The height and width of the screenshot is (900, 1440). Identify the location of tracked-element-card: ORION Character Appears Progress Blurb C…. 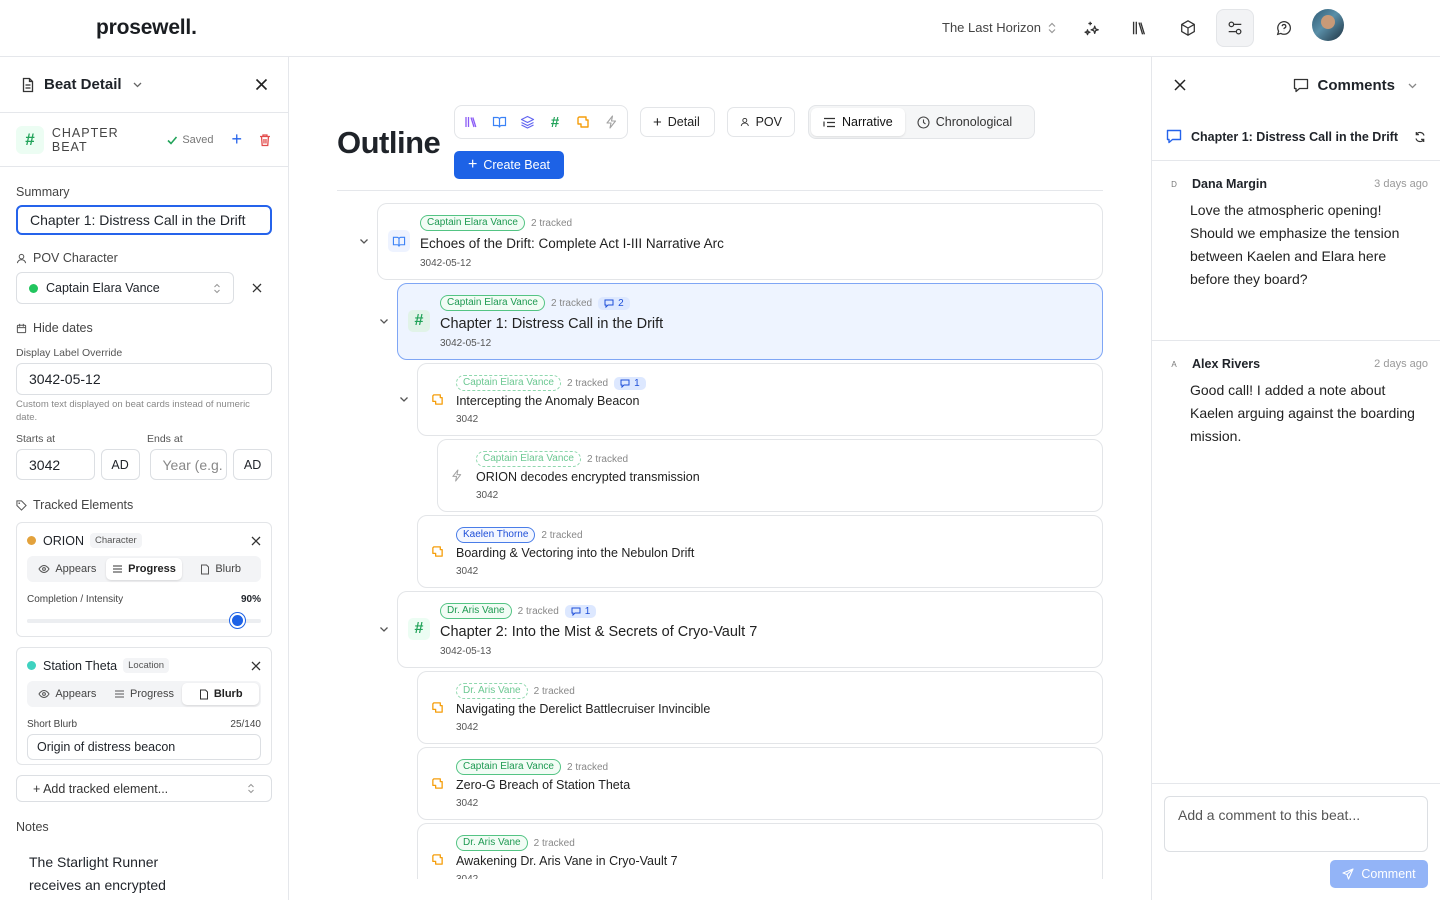
(144, 579).